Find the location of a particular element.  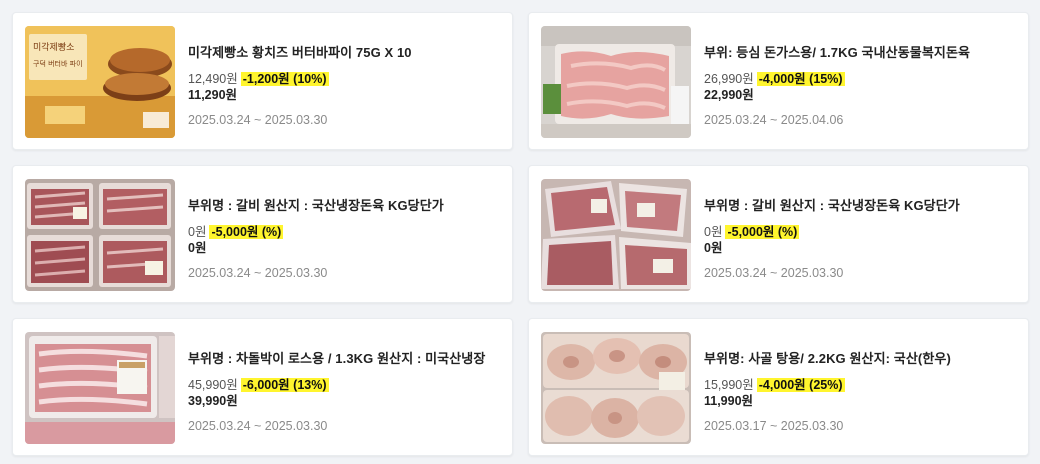

beef-brisket-photo is located at coordinates (100, 388).